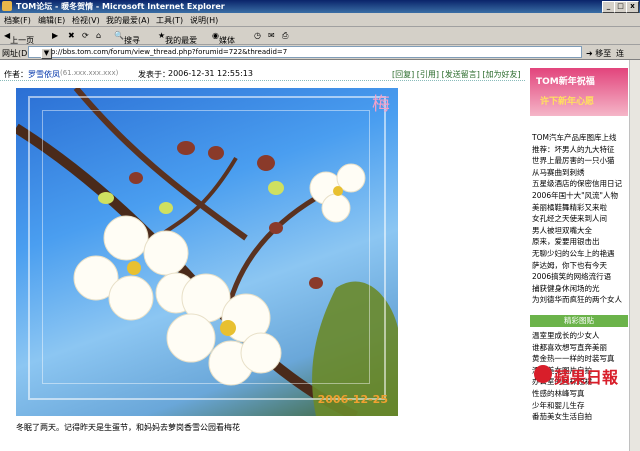  What do you see at coordinates (86, 20) in the screenshot?
I see `menu-view: 检视(V)` at bounding box center [86, 20].